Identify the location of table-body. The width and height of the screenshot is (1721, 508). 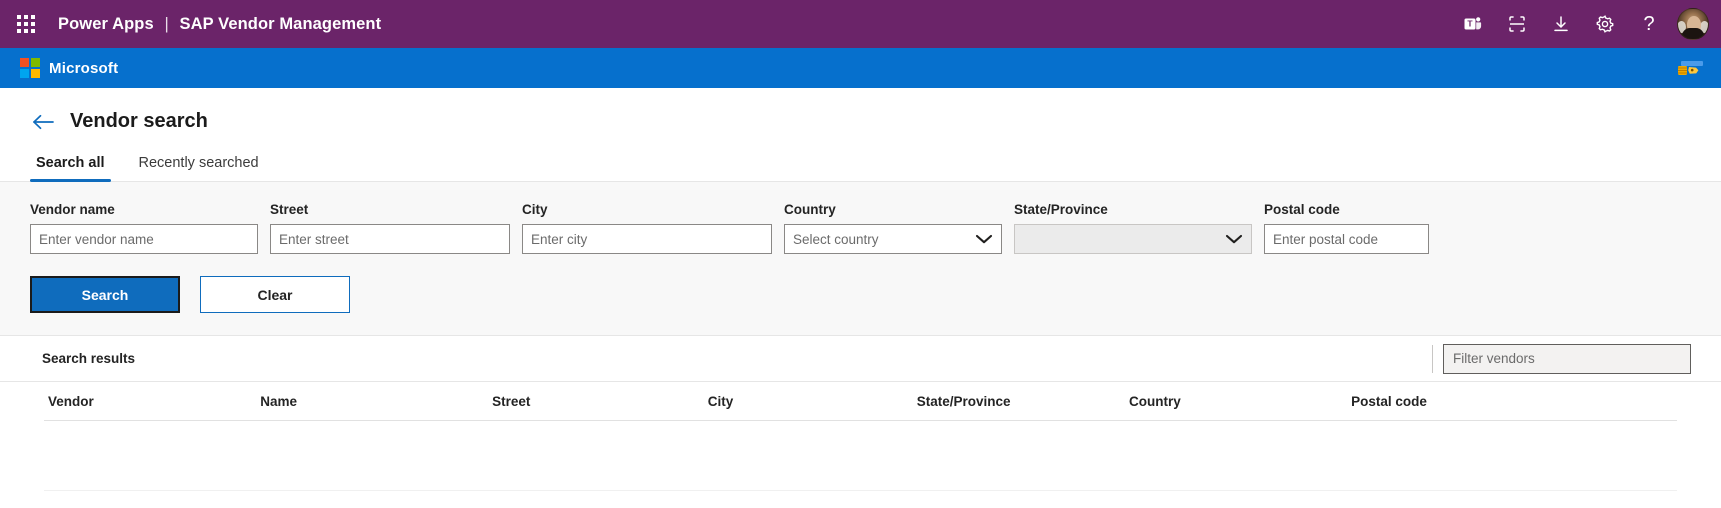
(860, 455).